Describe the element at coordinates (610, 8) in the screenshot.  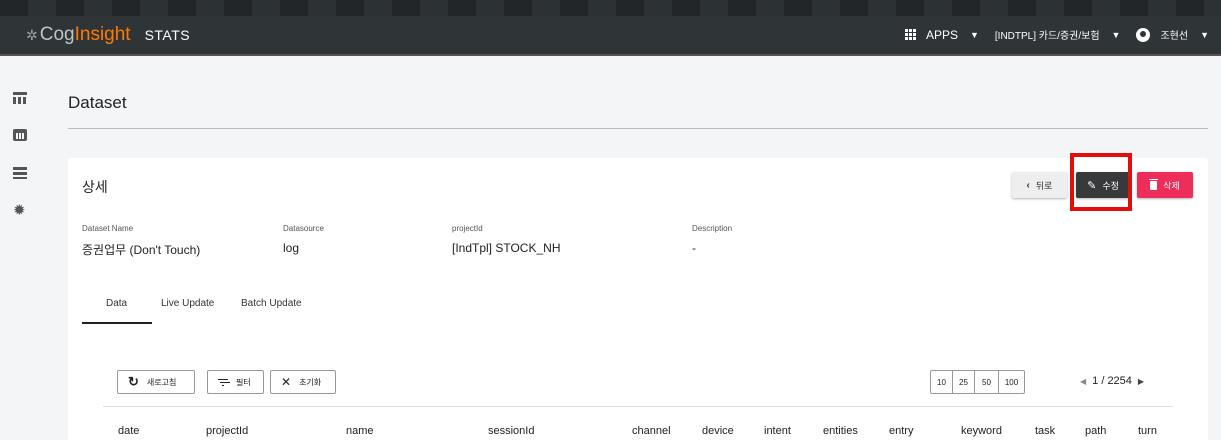
I see `navbar-texture` at that location.